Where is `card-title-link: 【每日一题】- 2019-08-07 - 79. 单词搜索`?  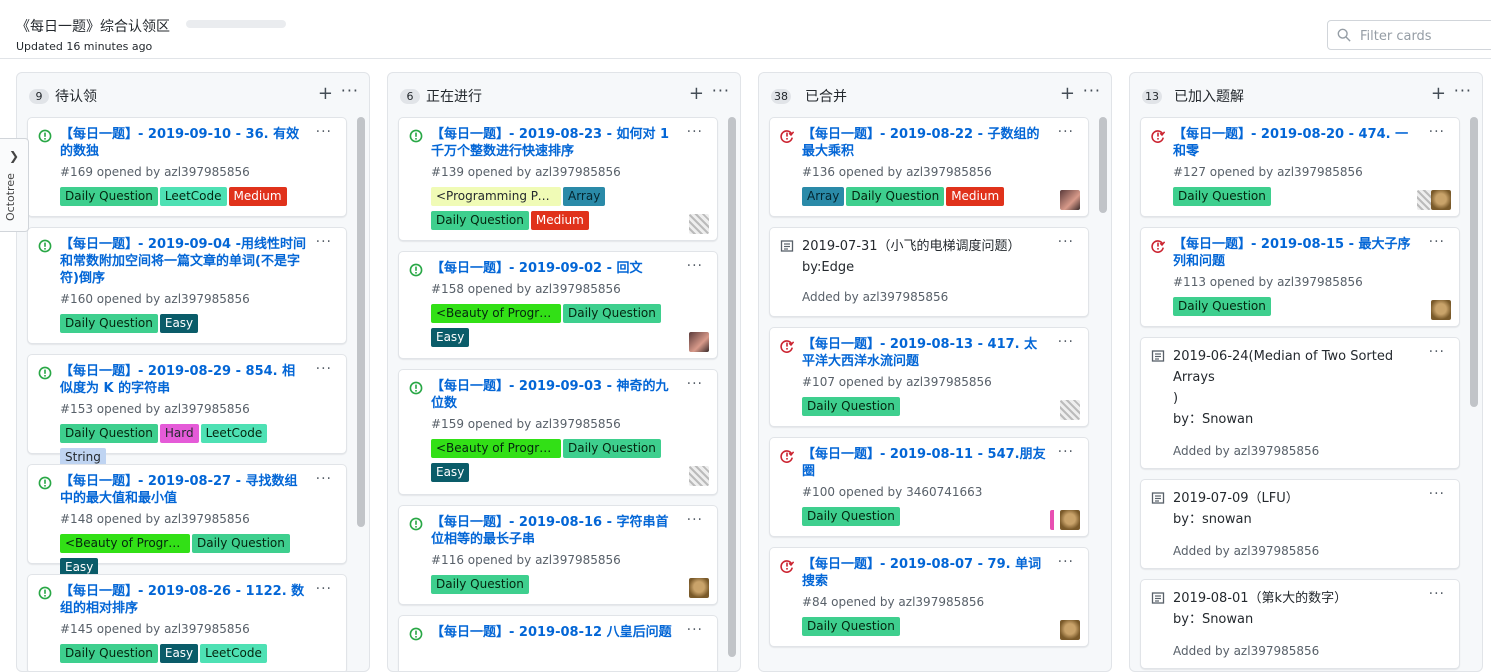 card-title-link: 【每日一题】- 2019-08-07 - 79. 单词搜索 is located at coordinates (925, 573).